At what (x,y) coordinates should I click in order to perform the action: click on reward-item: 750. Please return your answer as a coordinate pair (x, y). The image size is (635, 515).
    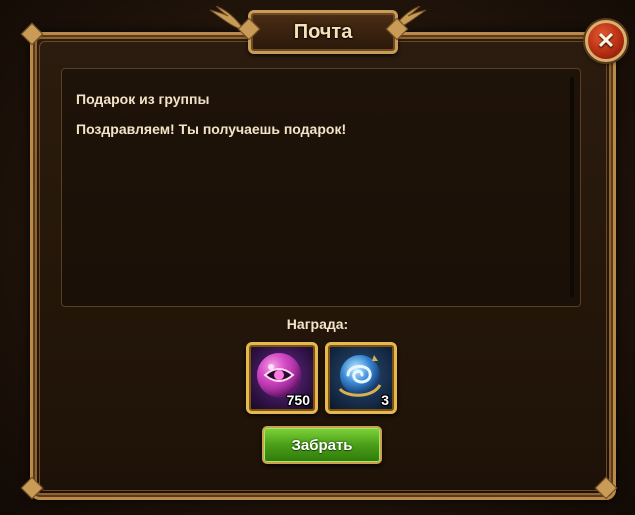
    Looking at the image, I should click on (282, 378).